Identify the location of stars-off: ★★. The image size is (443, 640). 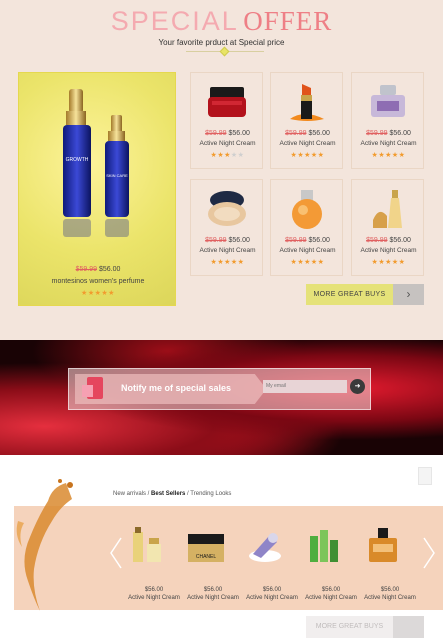
(237, 155).